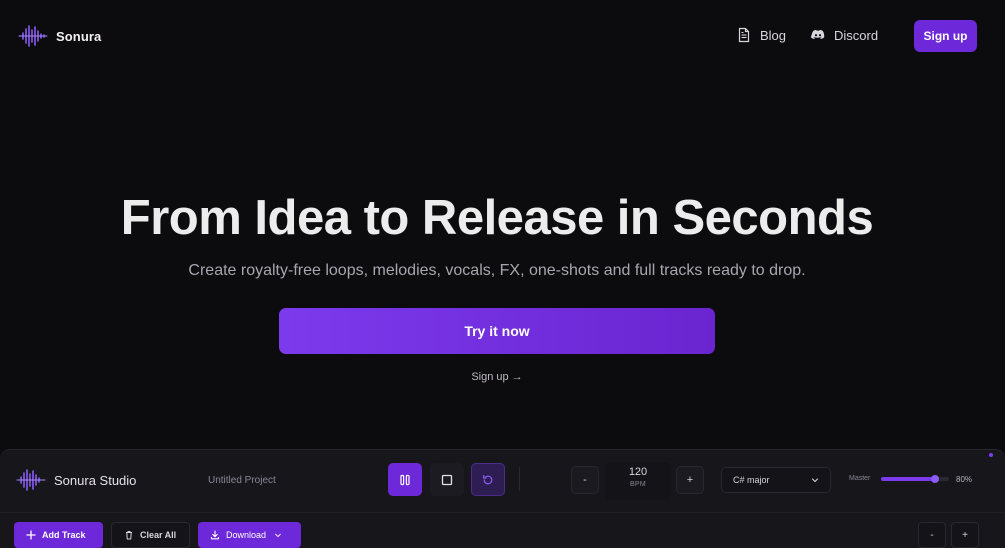 Image resolution: width=1005 pixels, height=548 pixels. Describe the element at coordinates (497, 218) in the screenshot. I see `hero-title: From Idea to Release in Seconds` at that location.